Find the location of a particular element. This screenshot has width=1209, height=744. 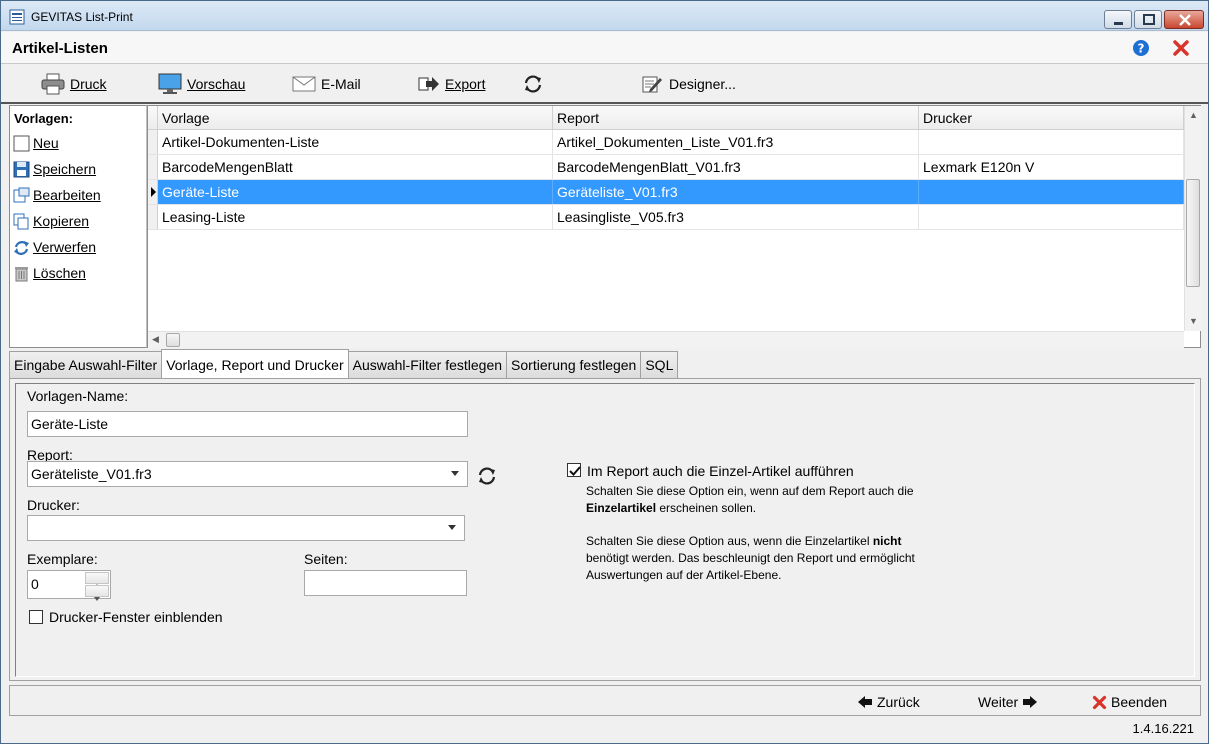

window-title: GEVITAS List-Print is located at coordinates (82, 17).